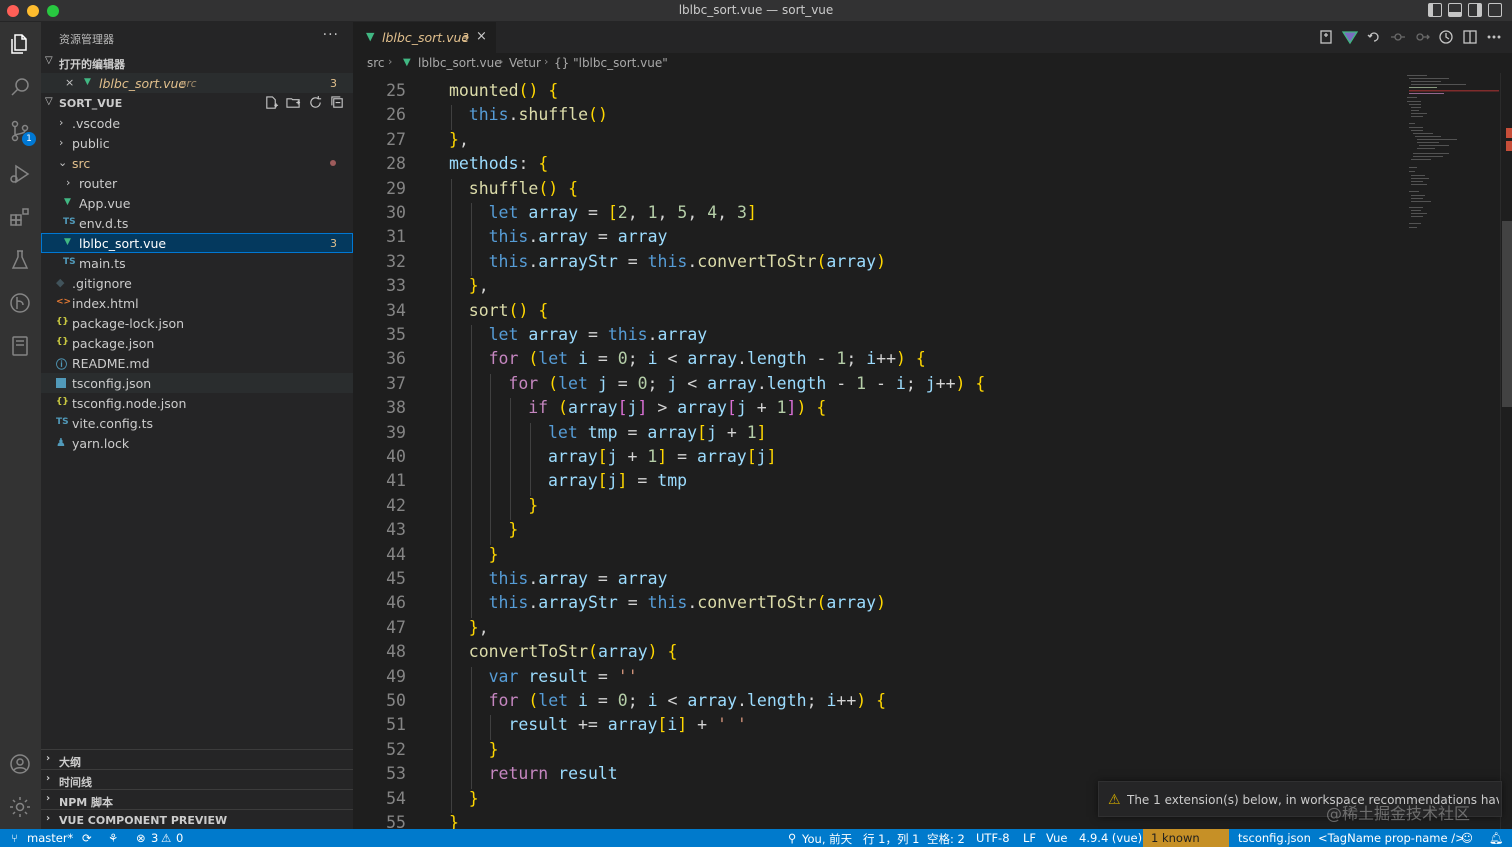 This screenshot has width=1512, height=847. Describe the element at coordinates (424, 37) in the screenshot. I see `tab-lblbc-sort-vue: ▼ lblbc_sort.vue 3 ×` at that location.